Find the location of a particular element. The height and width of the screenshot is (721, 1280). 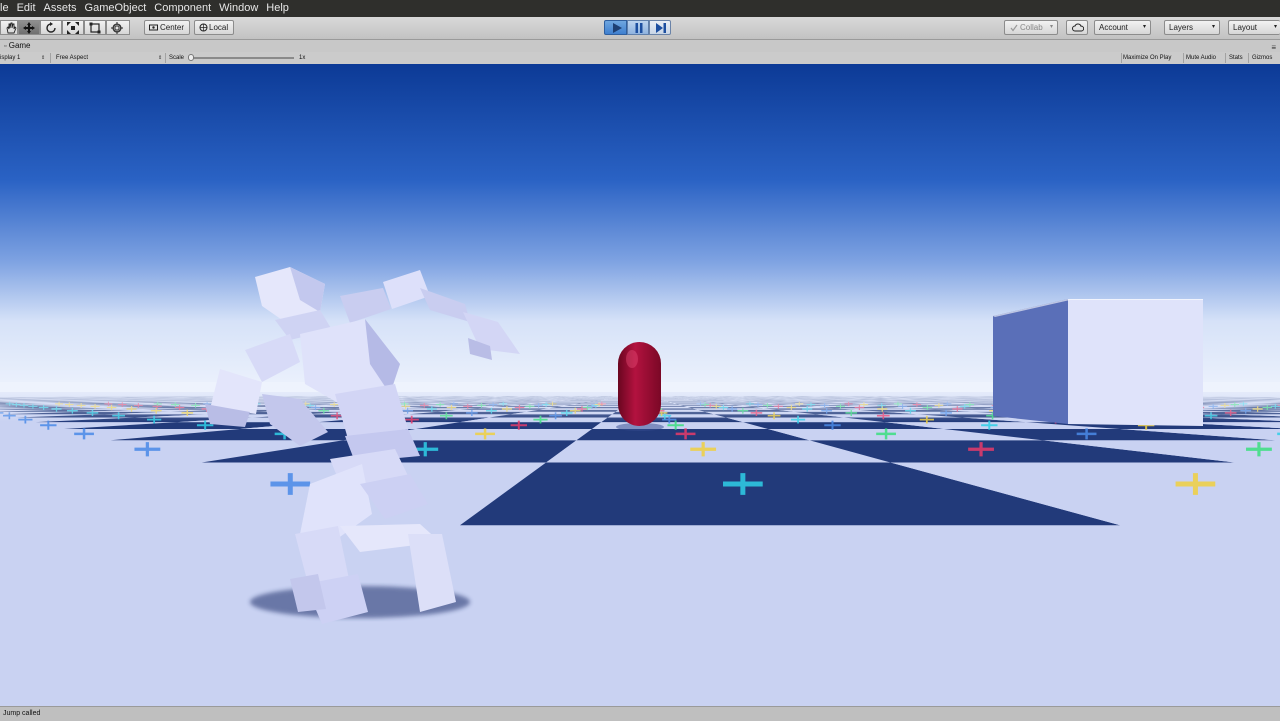

account-label: Account is located at coordinates (1113, 27).